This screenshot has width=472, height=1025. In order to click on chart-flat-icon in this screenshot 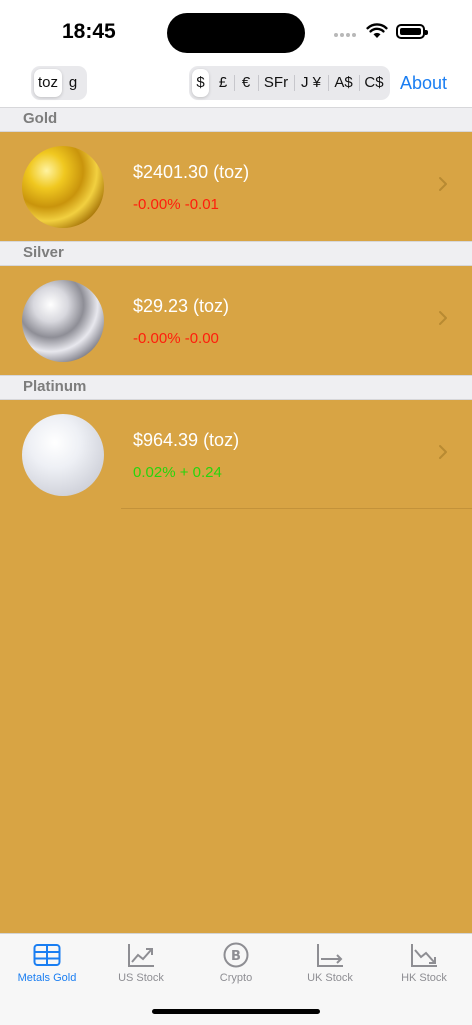, I will do `click(330, 955)`.